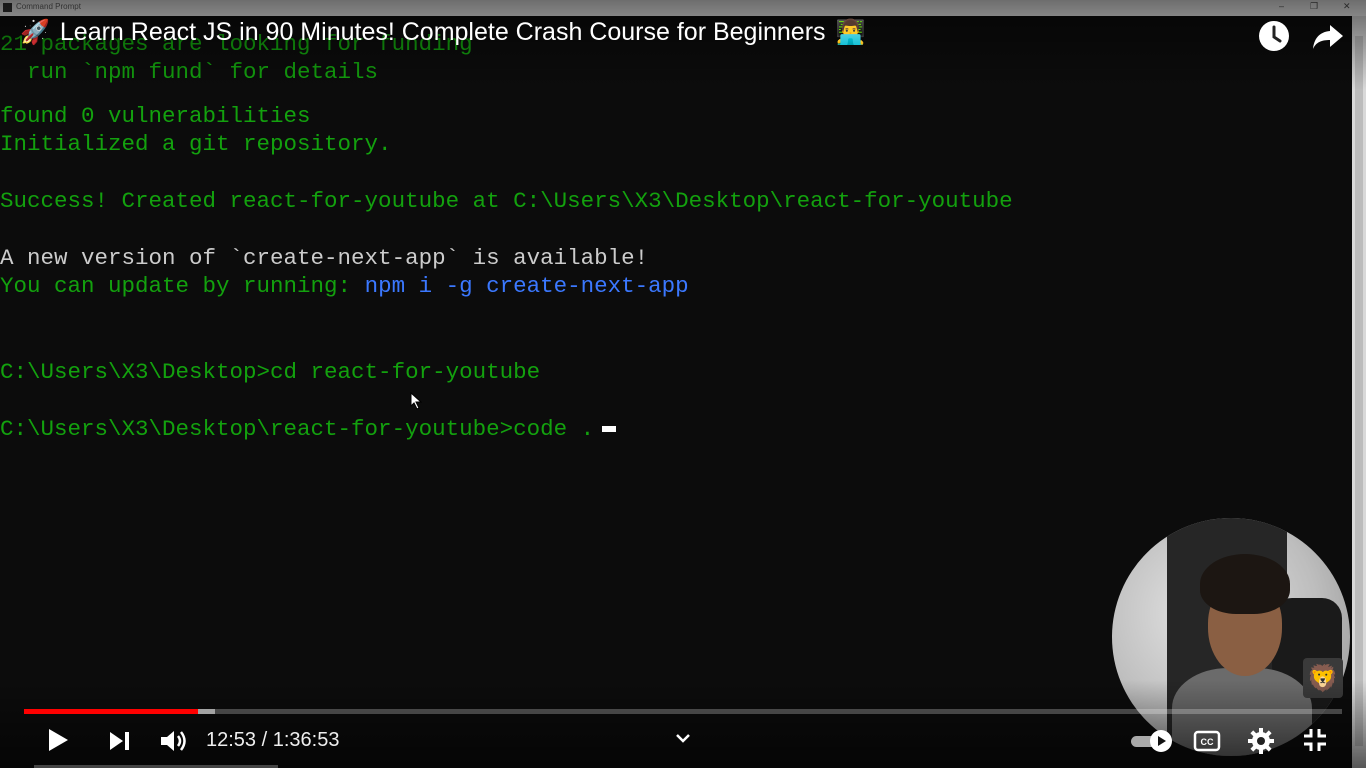 Image resolution: width=1366 pixels, height=768 pixels. I want to click on update-command-text: npm i -g create-next-app, so click(526, 286).